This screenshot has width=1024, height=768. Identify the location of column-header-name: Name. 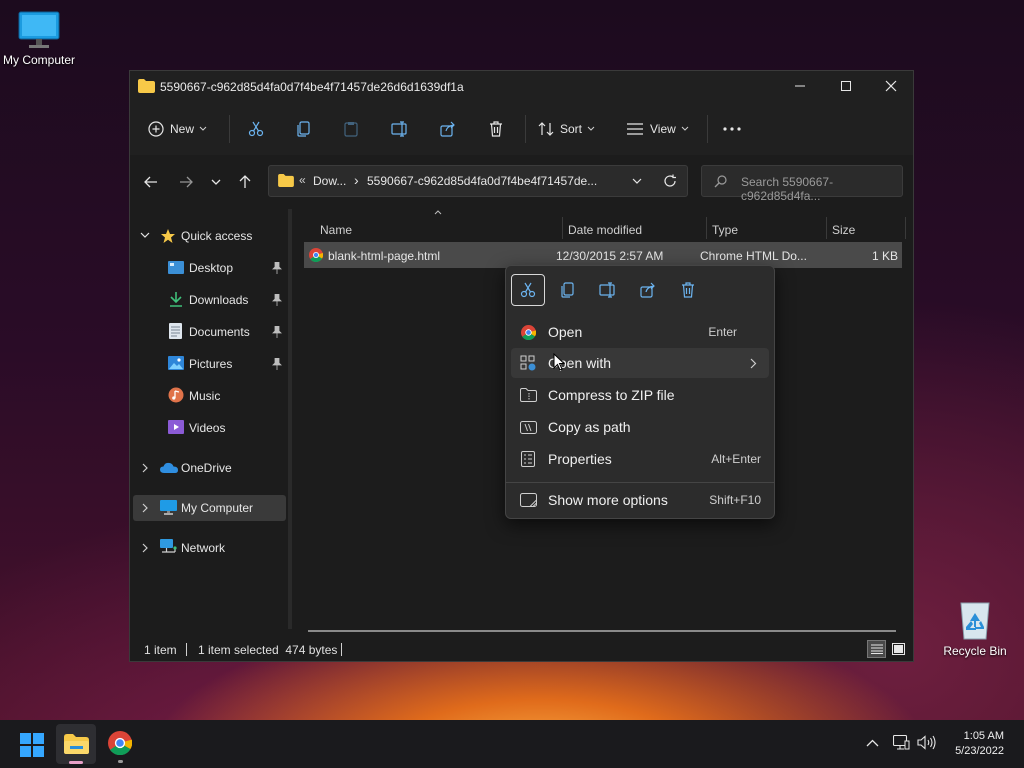
(336, 230).